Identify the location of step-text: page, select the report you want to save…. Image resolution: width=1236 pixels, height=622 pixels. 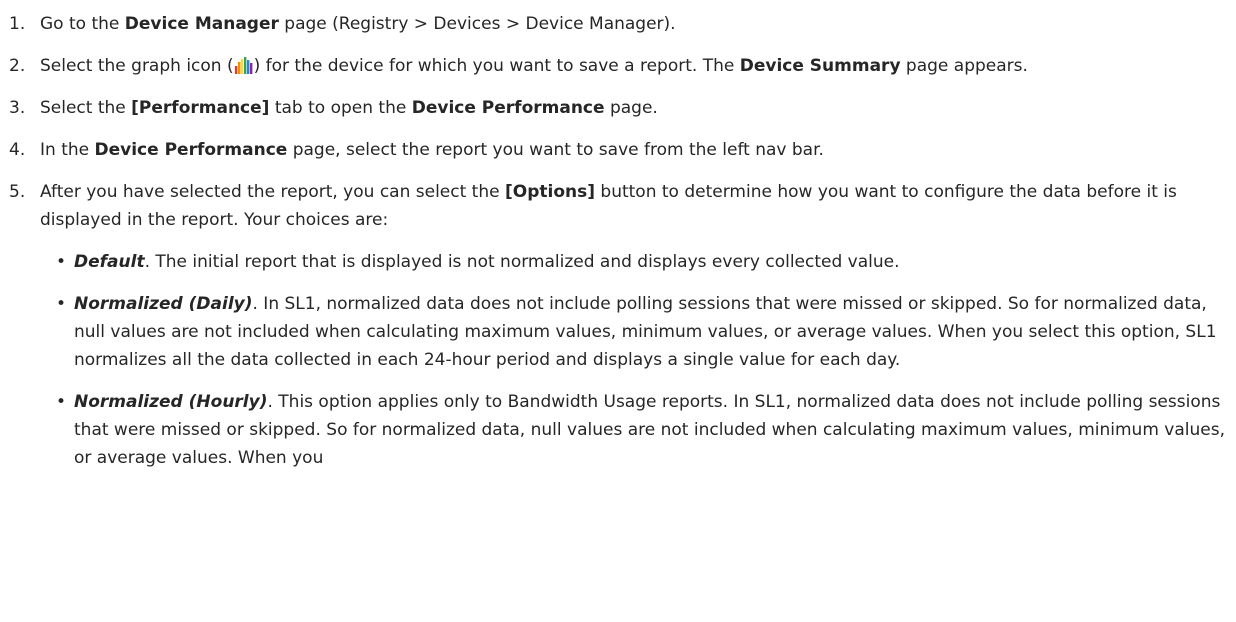
(555, 150).